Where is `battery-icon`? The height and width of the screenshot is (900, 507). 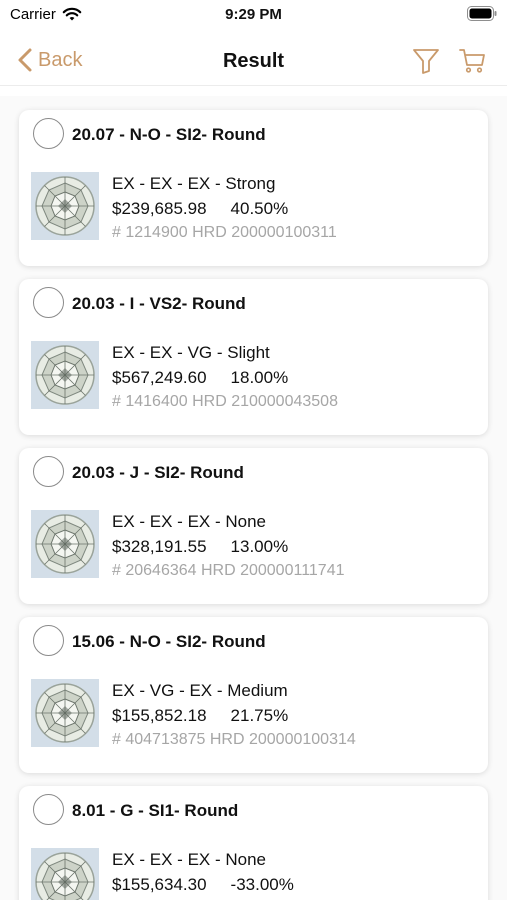
battery-icon is located at coordinates (482, 13).